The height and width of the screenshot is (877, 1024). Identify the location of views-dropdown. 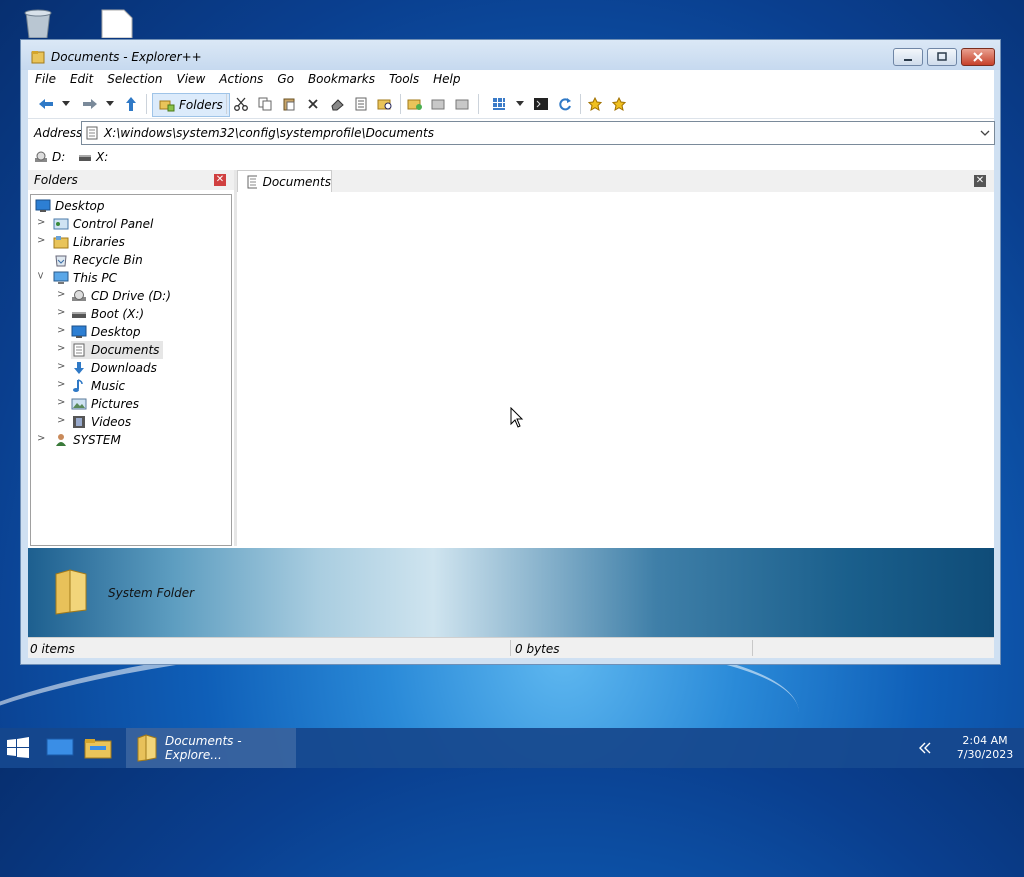
(520, 104).